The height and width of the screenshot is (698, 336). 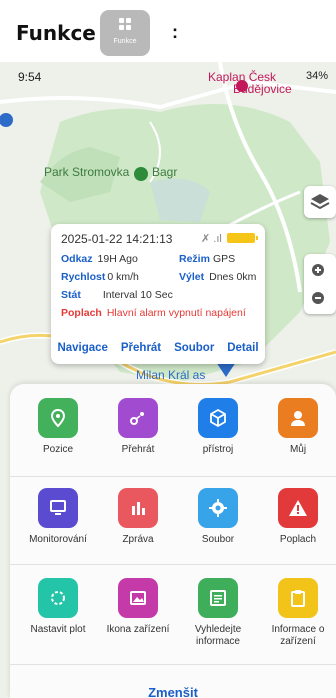 What do you see at coordinates (173, 691) in the screenshot?
I see `shrink-button: Zmenšit` at bounding box center [173, 691].